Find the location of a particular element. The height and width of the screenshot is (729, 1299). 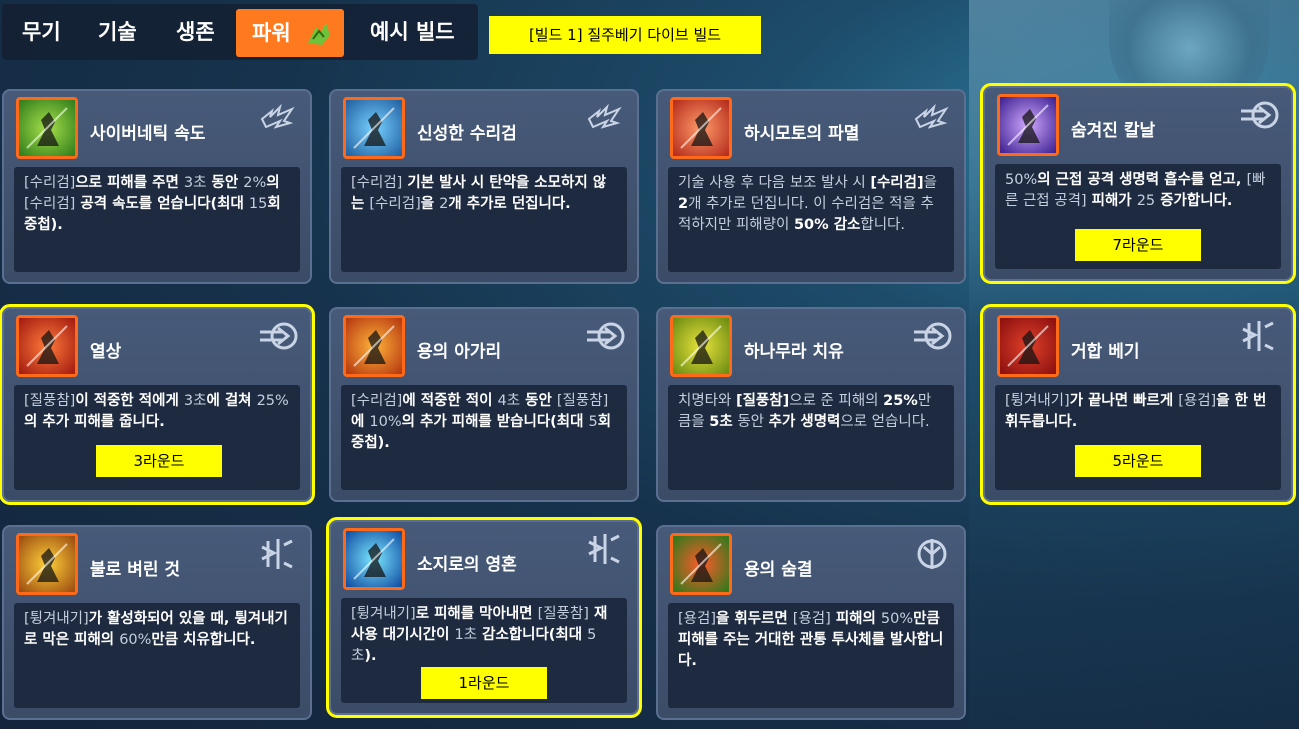

power-card-title: 소지로의 영혼 is located at coordinates (467, 565).